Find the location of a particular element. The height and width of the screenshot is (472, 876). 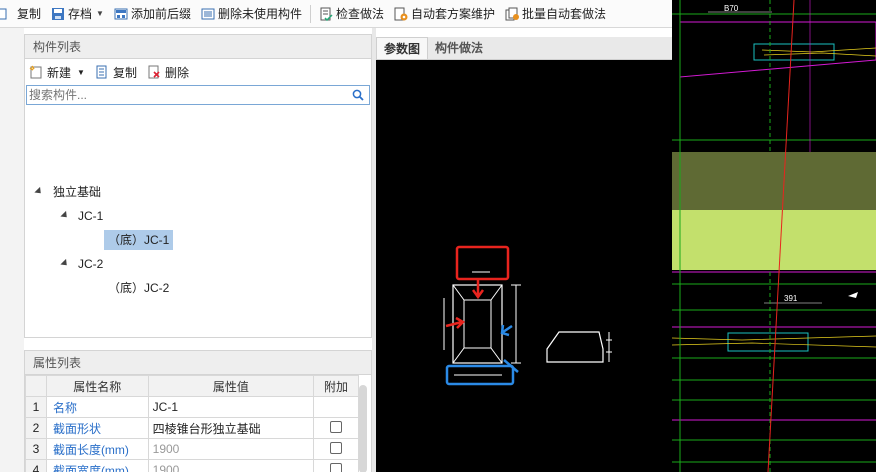

prefix-suffix-icon is located at coordinates (121, 14).